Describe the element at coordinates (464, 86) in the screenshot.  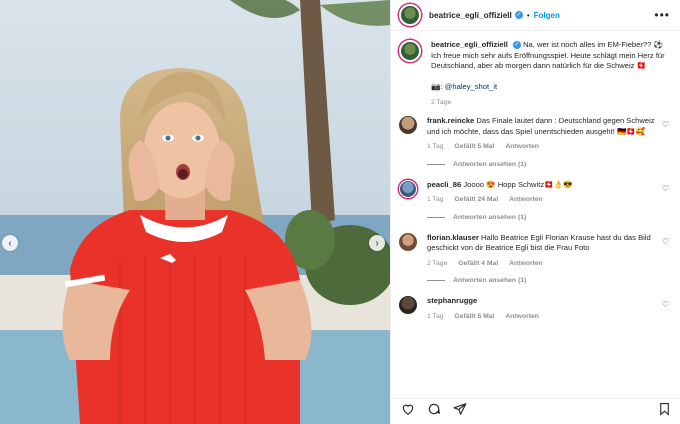
I see `caption-mention: 📷: @haley_shot_it` at that location.